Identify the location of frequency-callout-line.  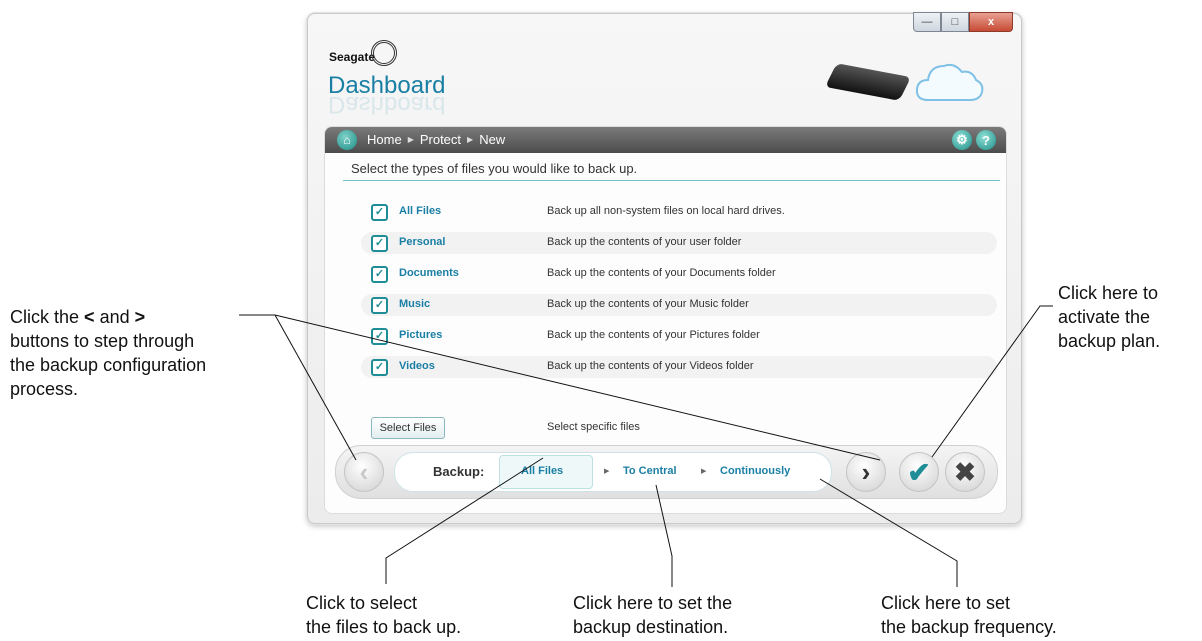
(888, 532).